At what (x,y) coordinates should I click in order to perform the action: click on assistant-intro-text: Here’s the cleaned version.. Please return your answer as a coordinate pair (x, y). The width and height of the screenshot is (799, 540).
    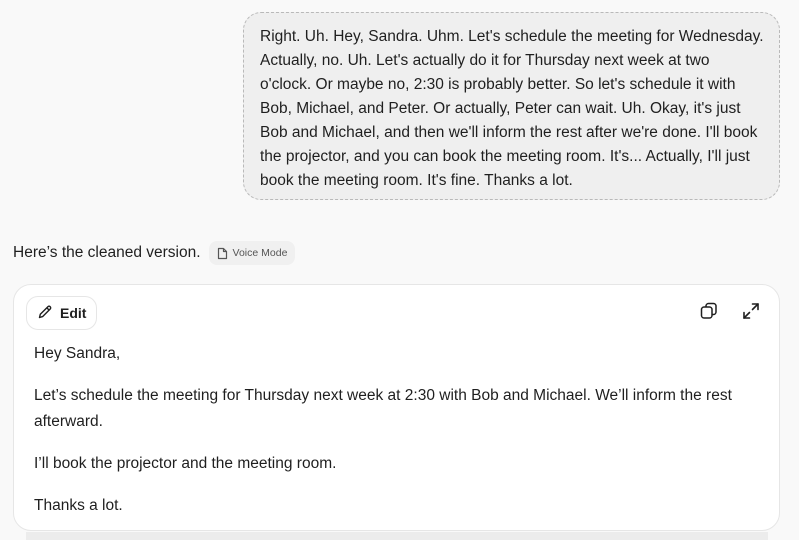
    Looking at the image, I should click on (107, 252).